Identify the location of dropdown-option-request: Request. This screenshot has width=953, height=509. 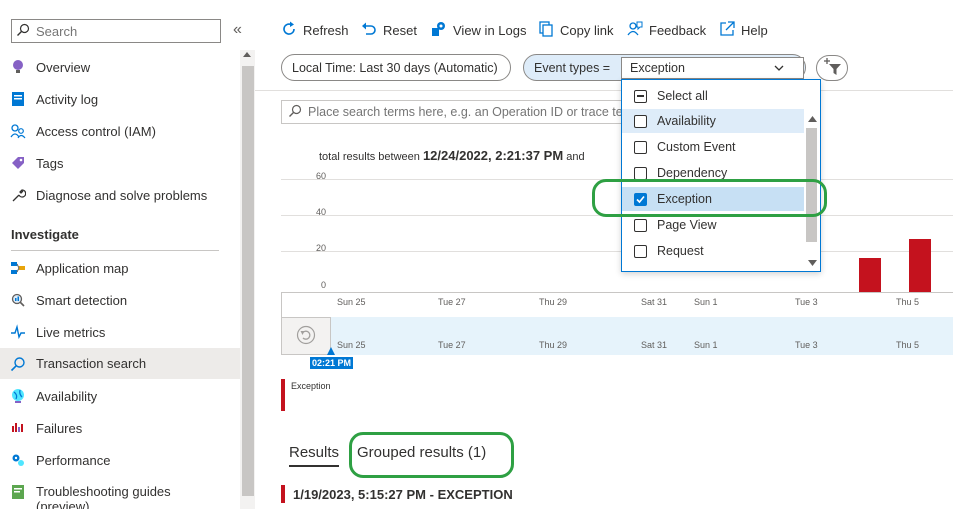
(713, 251).